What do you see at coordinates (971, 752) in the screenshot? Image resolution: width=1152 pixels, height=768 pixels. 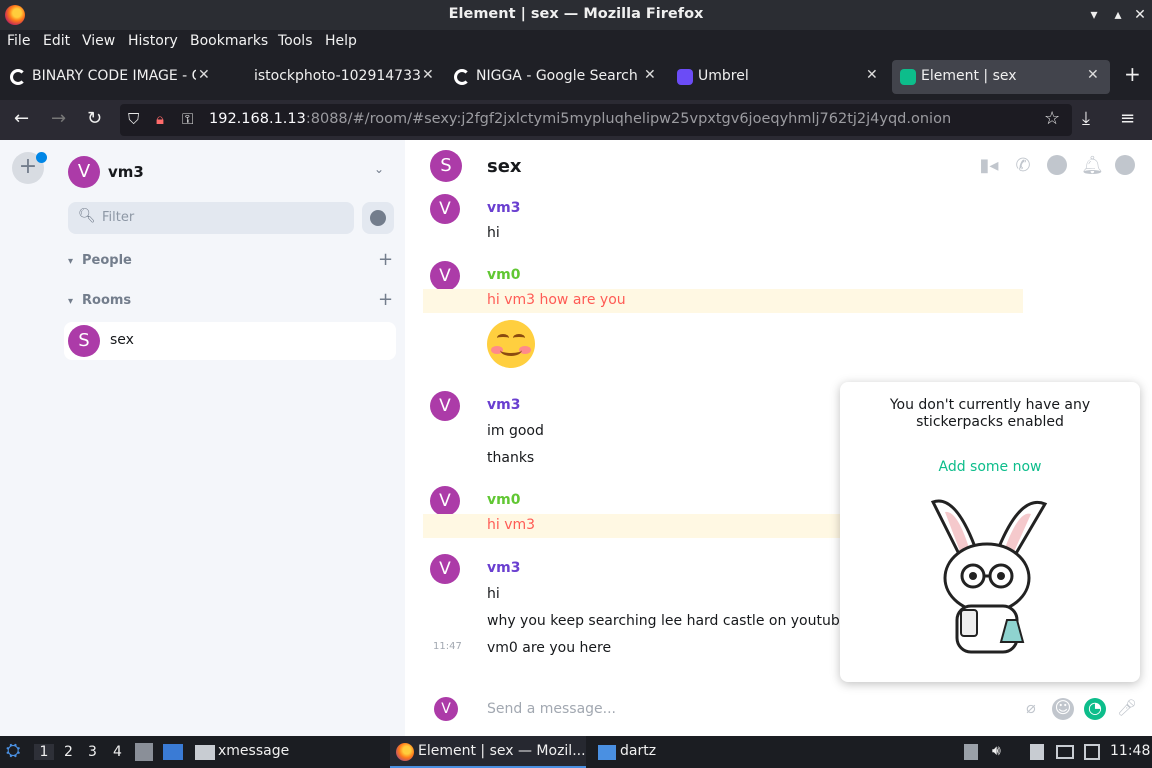 I see `tray-eject-icon` at bounding box center [971, 752].